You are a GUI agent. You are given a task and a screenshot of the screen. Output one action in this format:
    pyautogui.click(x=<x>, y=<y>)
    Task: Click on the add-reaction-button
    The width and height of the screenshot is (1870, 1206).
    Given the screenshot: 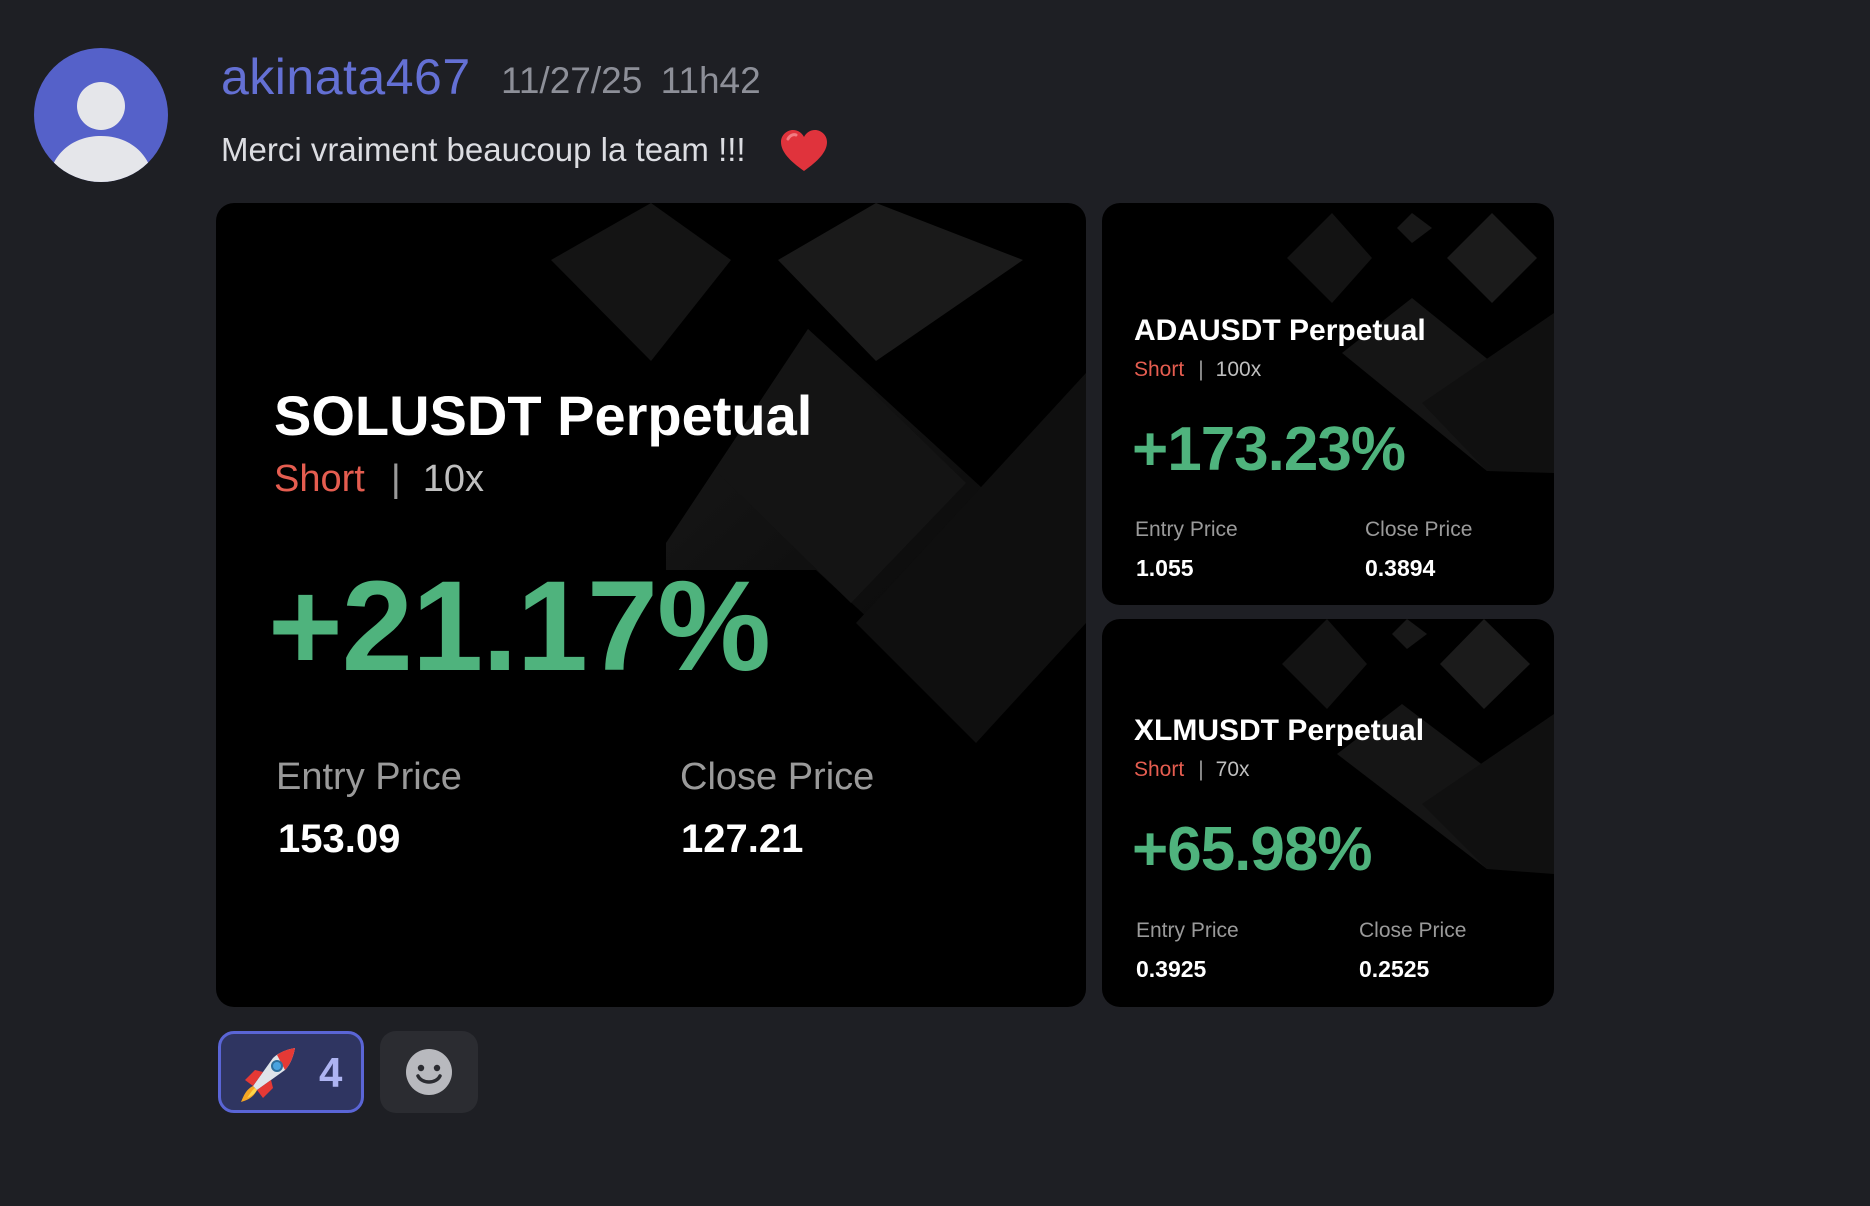 What is the action you would take?
    pyautogui.click(x=429, y=1072)
    